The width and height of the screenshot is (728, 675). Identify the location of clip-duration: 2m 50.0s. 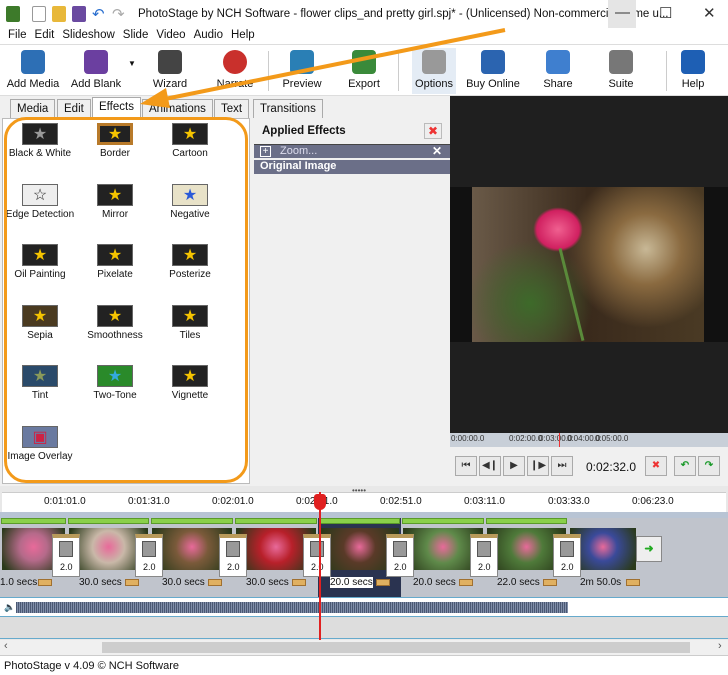
(600, 582).